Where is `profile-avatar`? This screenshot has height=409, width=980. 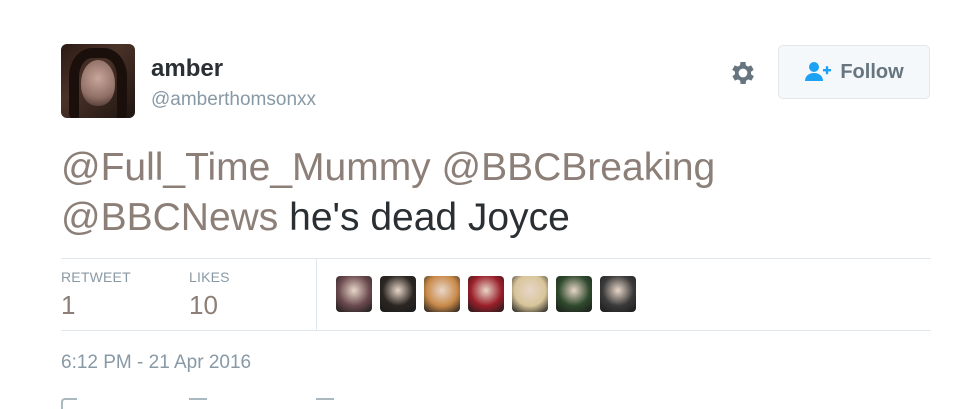 profile-avatar is located at coordinates (98, 81).